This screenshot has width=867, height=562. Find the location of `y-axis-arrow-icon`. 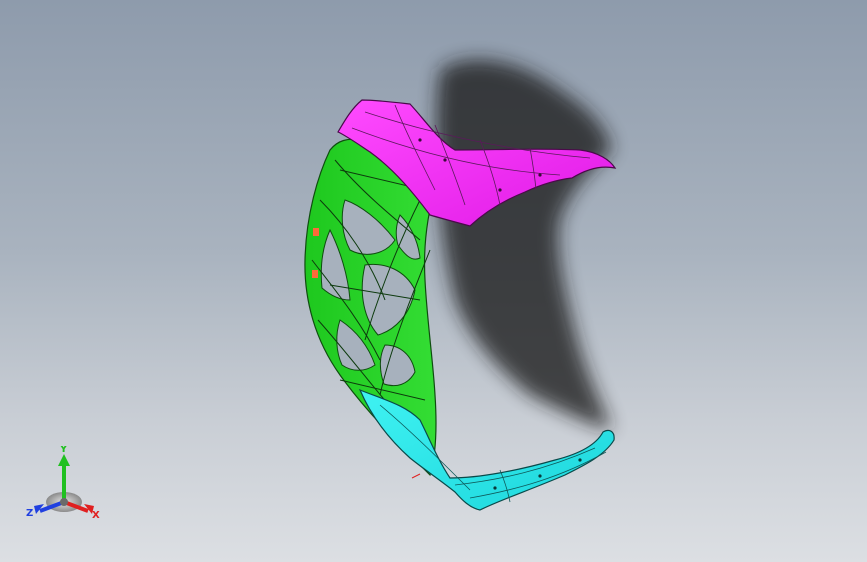

y-axis-arrow-icon is located at coordinates (64, 460).